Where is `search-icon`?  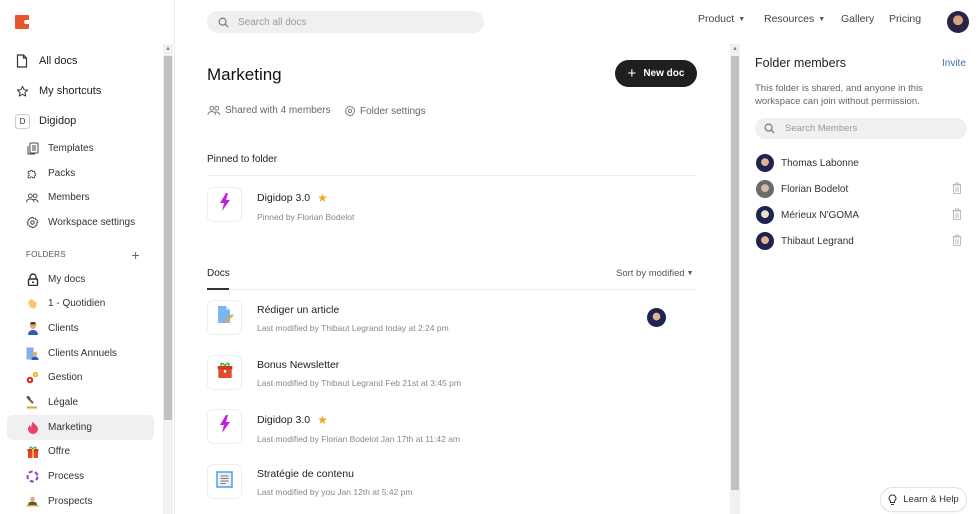 search-icon is located at coordinates (769, 128).